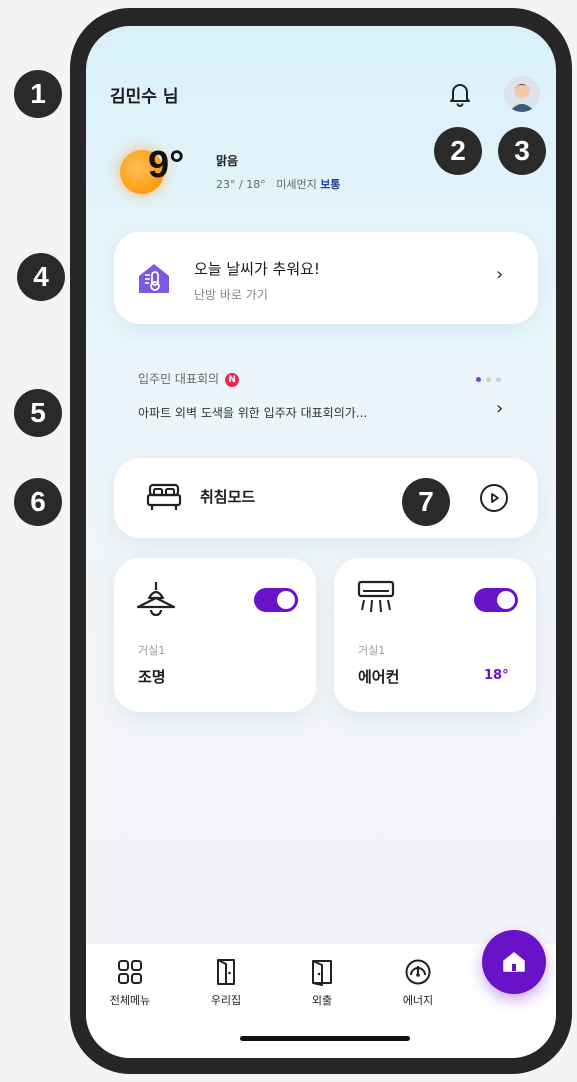 This screenshot has width=577, height=1082. Describe the element at coordinates (226, 1000) in the screenshot. I see `nav-label: 우리집` at that location.